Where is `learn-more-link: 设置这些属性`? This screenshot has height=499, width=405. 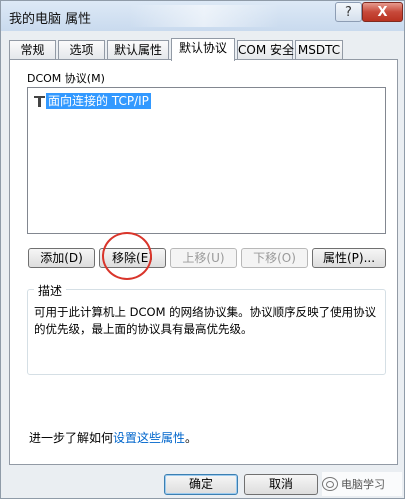 learn-more-link: 设置这些属性 is located at coordinates (149, 438).